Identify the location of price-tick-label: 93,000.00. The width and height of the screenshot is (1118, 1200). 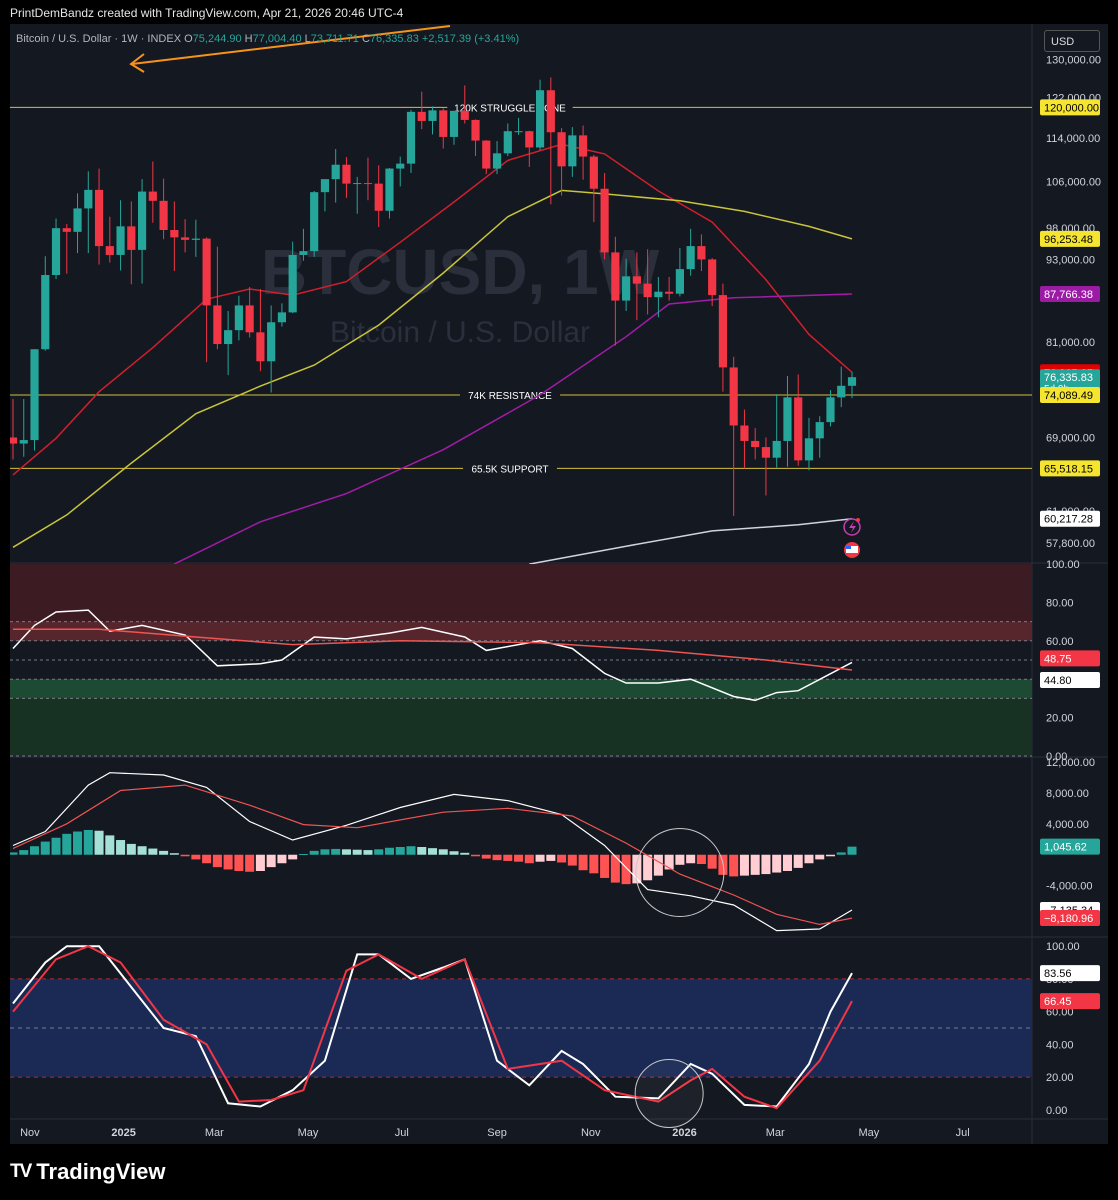
(1070, 260).